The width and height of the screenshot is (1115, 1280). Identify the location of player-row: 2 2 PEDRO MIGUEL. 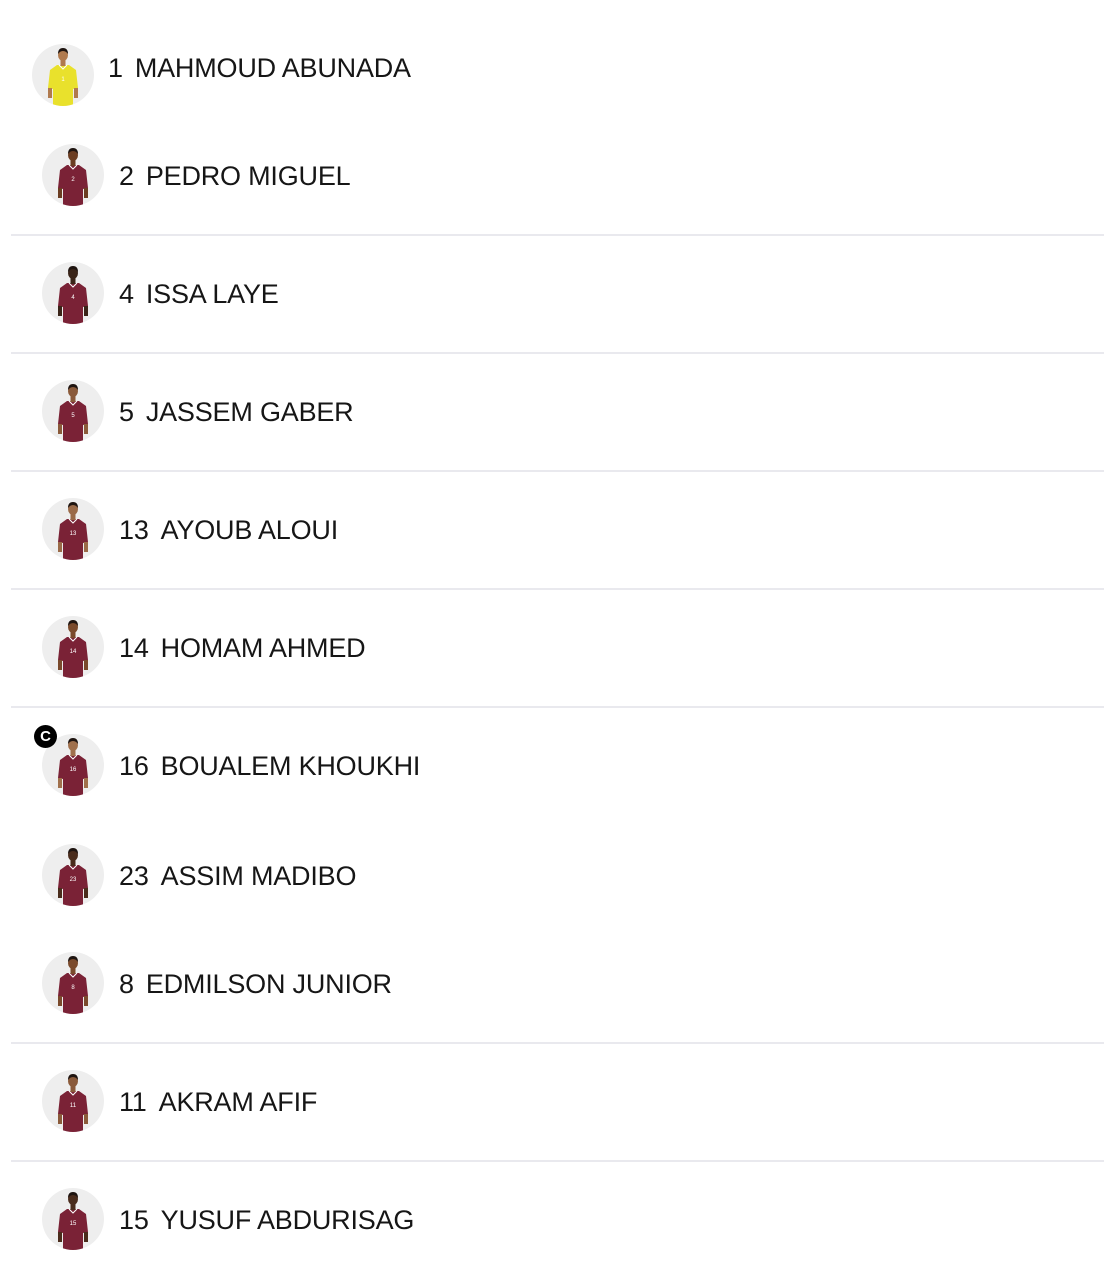
(557, 177).